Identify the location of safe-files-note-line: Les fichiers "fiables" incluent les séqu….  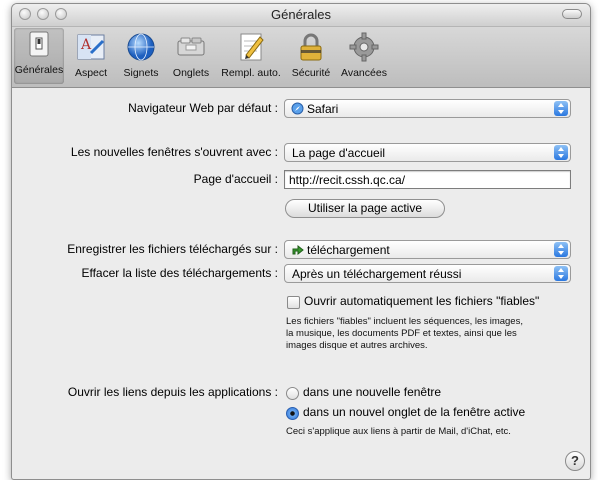
(404, 321).